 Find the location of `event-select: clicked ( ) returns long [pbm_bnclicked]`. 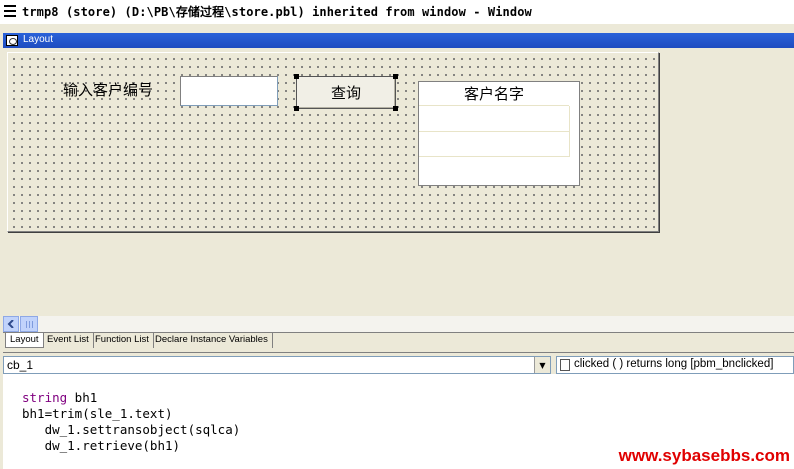

event-select: clicked ( ) returns long [pbm_bnclicked] is located at coordinates (675, 365).